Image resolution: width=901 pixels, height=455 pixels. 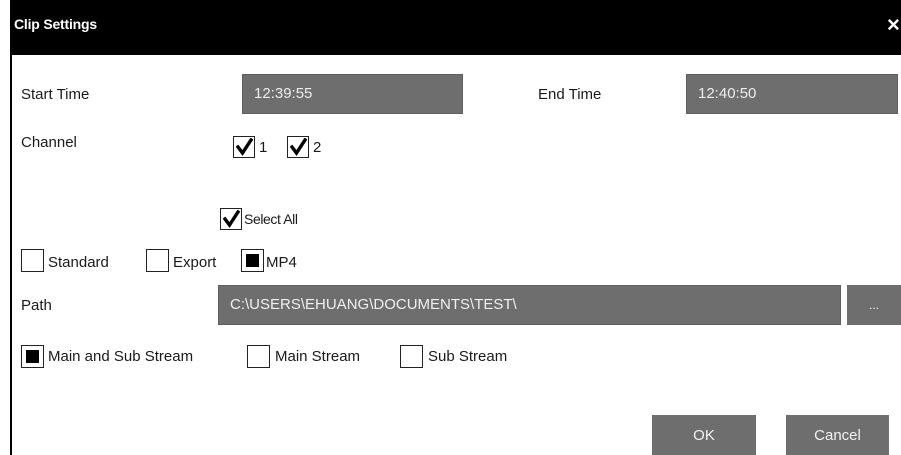 I want to click on close-button: ×, so click(x=894, y=25).